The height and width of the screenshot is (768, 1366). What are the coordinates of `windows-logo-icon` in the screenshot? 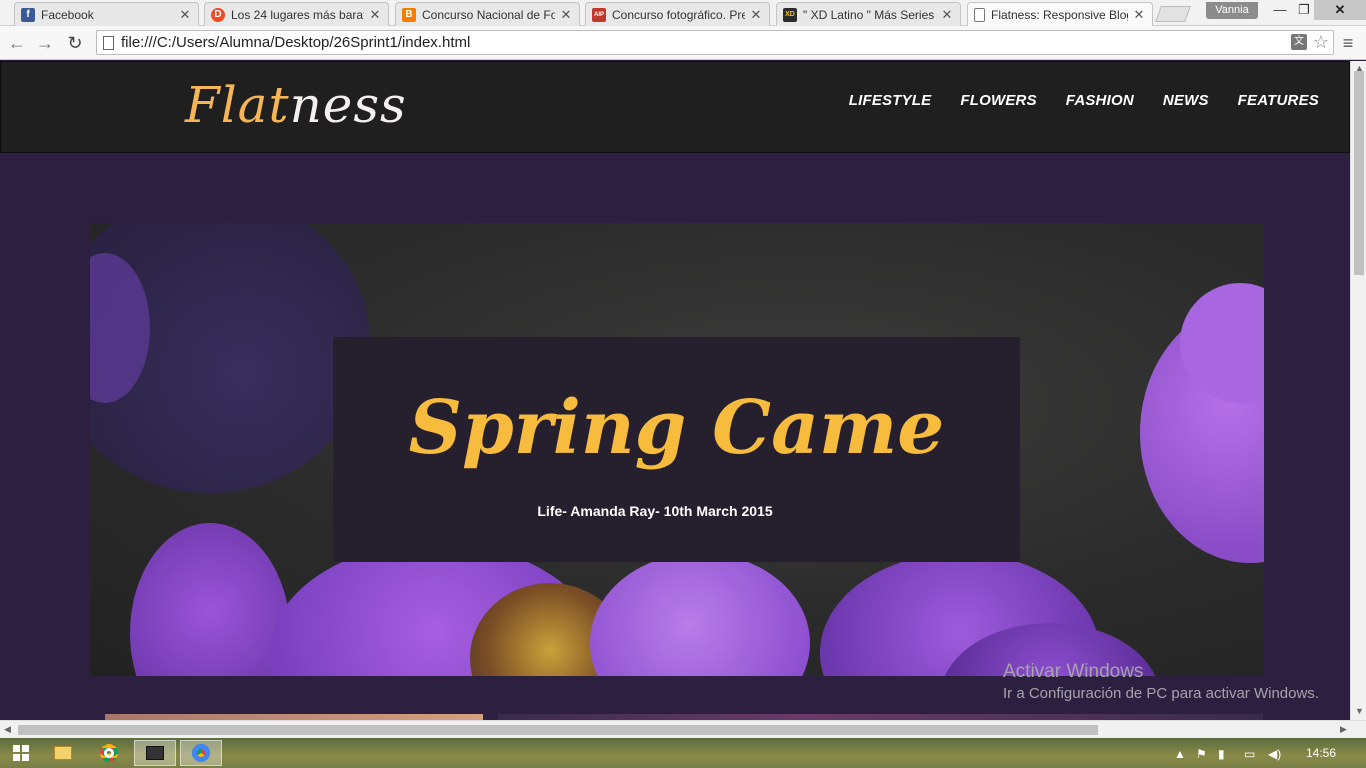 It's located at (21, 753).